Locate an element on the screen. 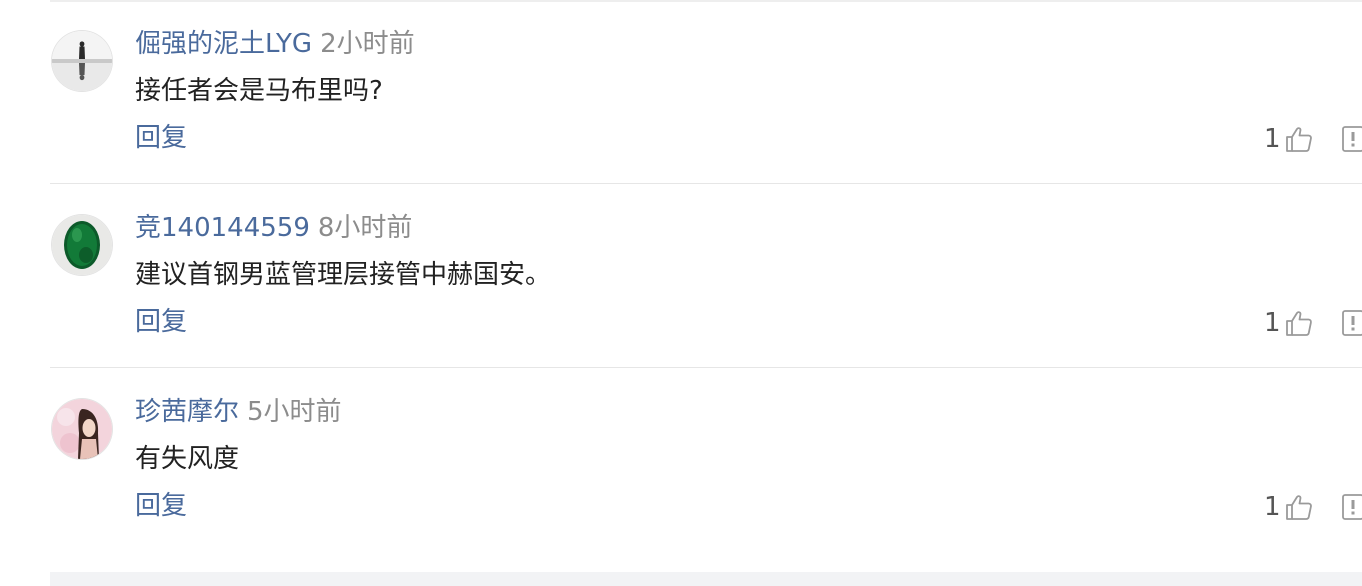 The width and height of the screenshot is (1362, 586). comment-text: 建议首钢男蓝管理层接管中赫国安。 is located at coordinates (343, 275).